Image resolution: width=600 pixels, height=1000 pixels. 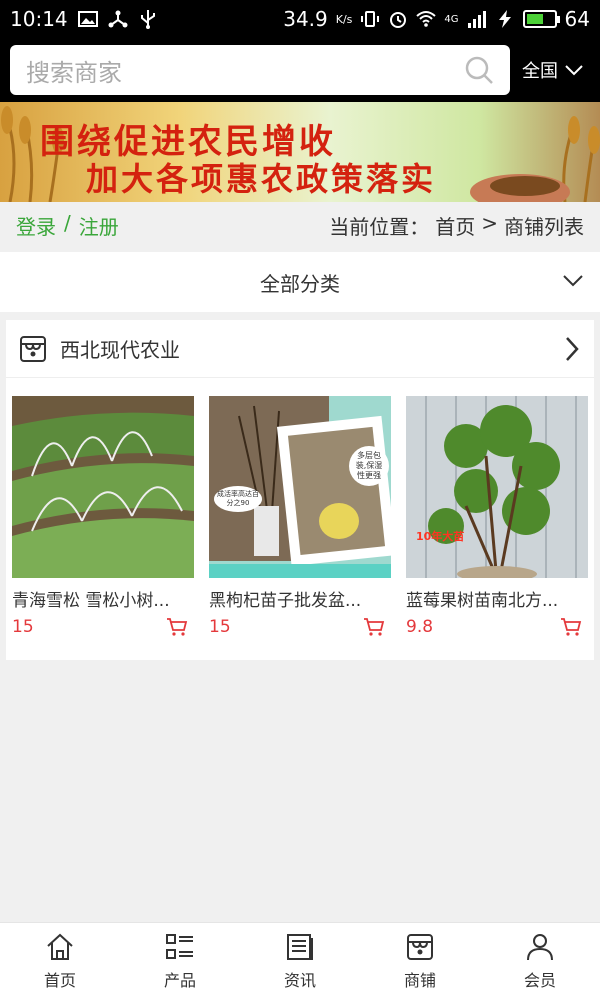 I want to click on nav-home: 首页, so click(x=60, y=961).